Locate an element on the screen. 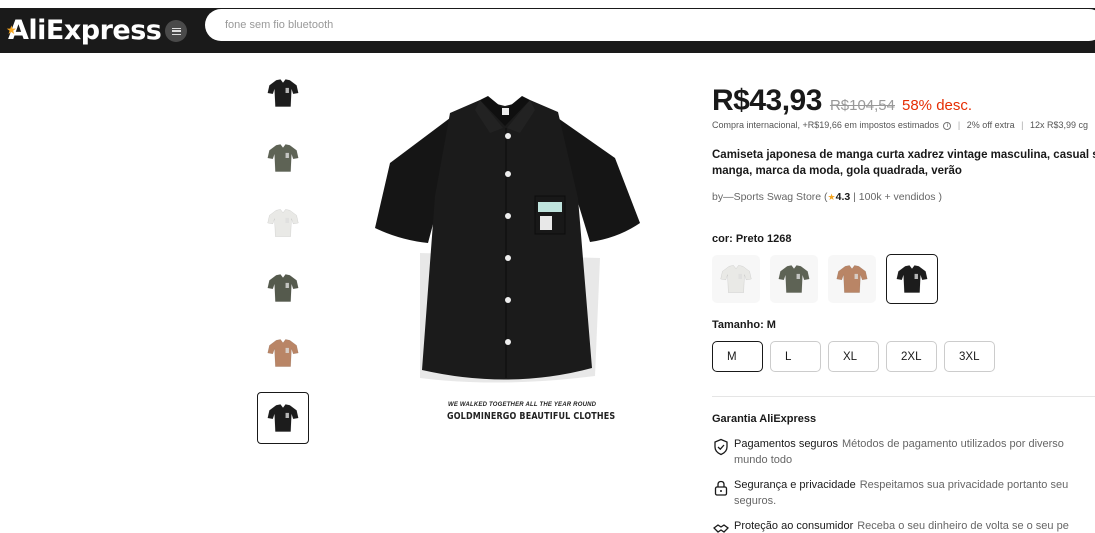 The width and height of the screenshot is (1095, 533). thumbnail-list is located at coordinates (283, 262).